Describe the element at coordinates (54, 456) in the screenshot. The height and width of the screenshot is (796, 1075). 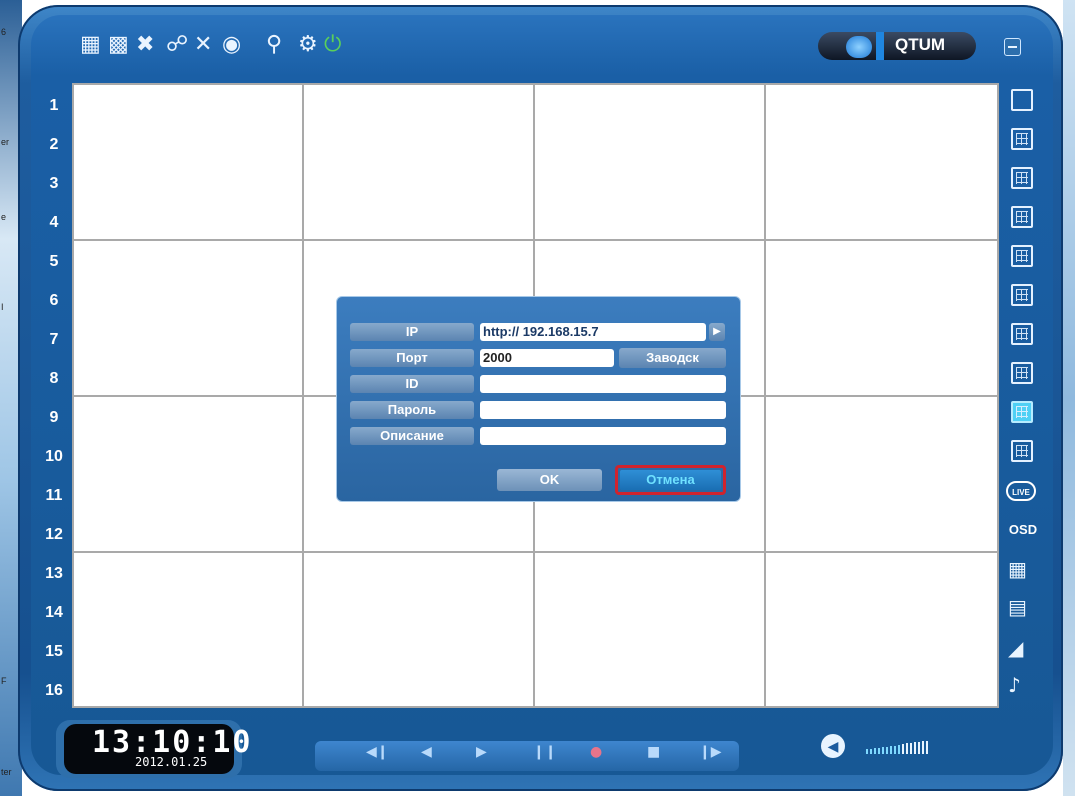
I see `channel-button: 10` at that location.